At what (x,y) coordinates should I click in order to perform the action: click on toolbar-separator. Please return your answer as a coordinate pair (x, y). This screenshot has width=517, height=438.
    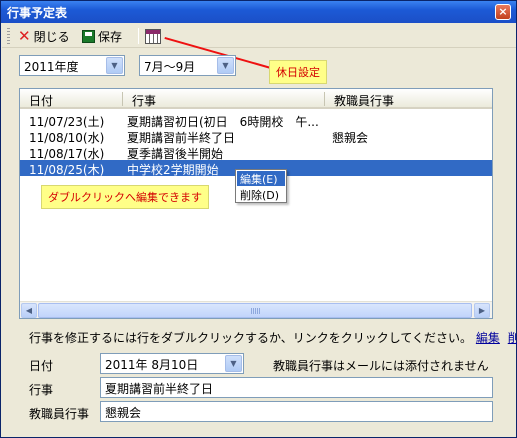
    Looking at the image, I should click on (138, 36).